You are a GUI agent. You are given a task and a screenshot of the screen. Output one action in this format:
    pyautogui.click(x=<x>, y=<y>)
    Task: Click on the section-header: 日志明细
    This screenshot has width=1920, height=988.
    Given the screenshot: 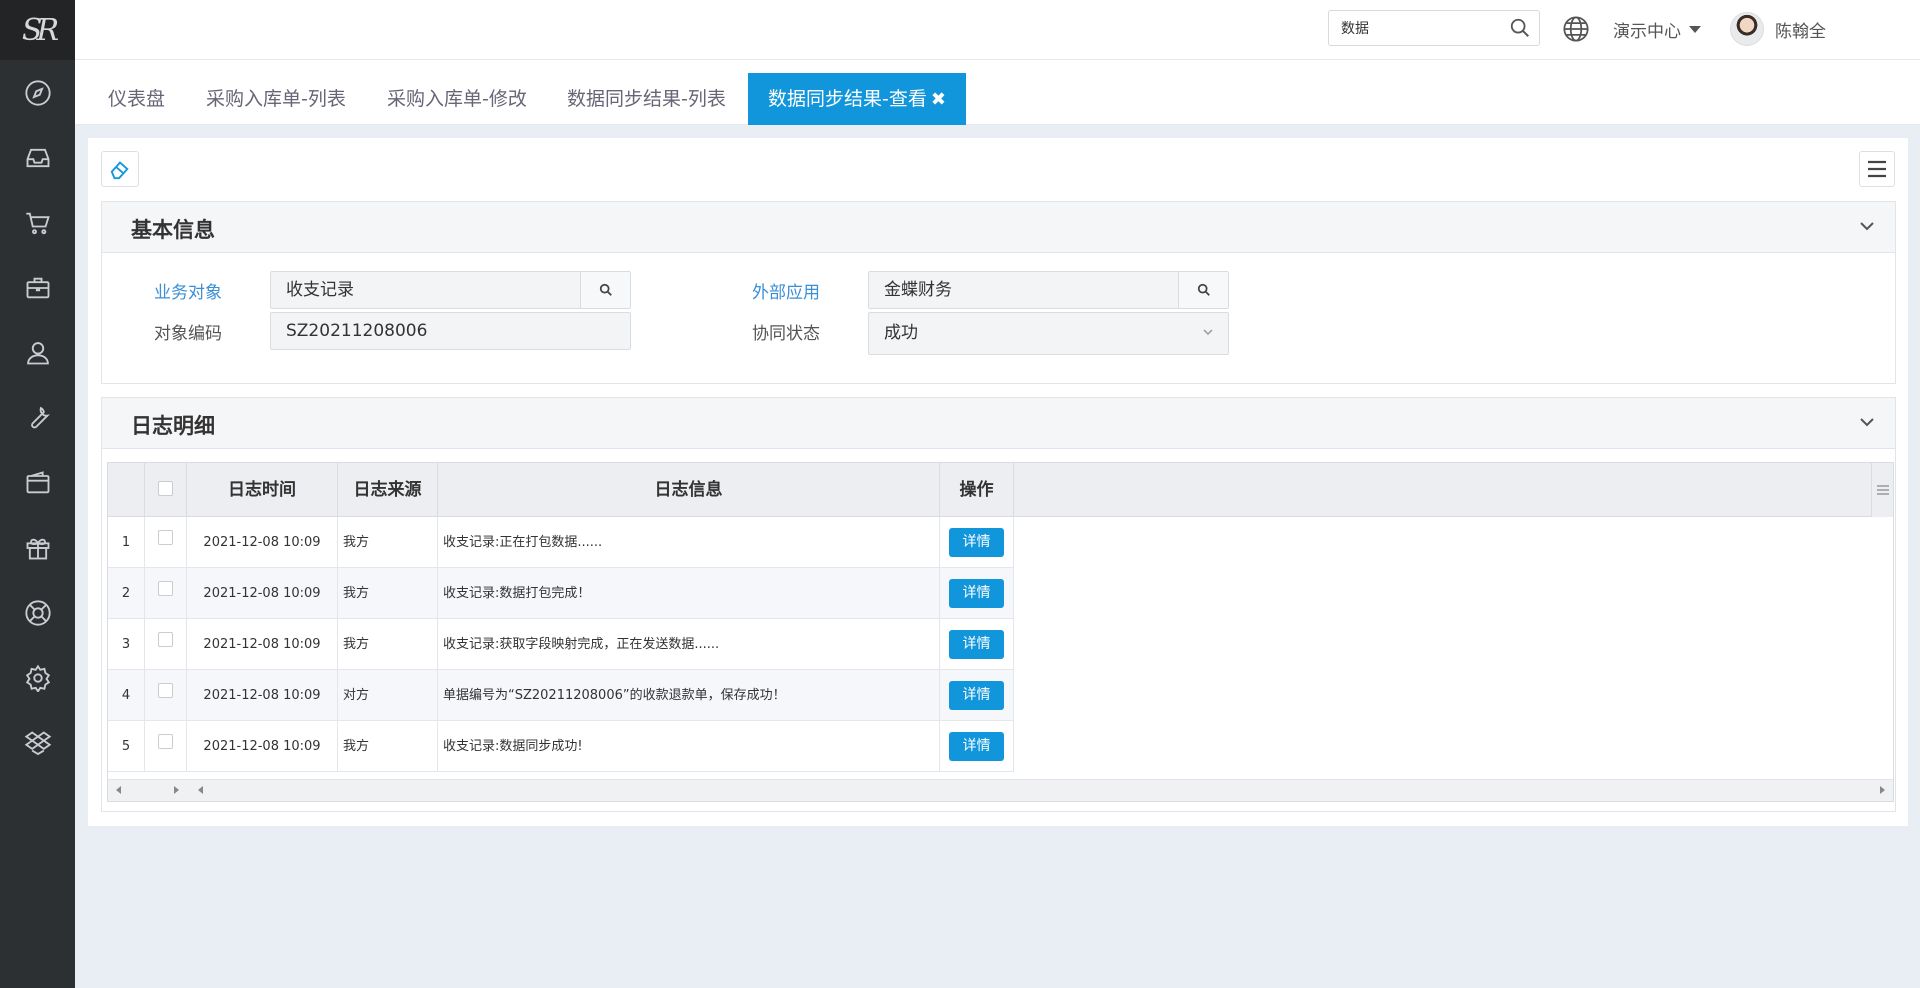 What is the action you would take?
    pyautogui.click(x=998, y=423)
    